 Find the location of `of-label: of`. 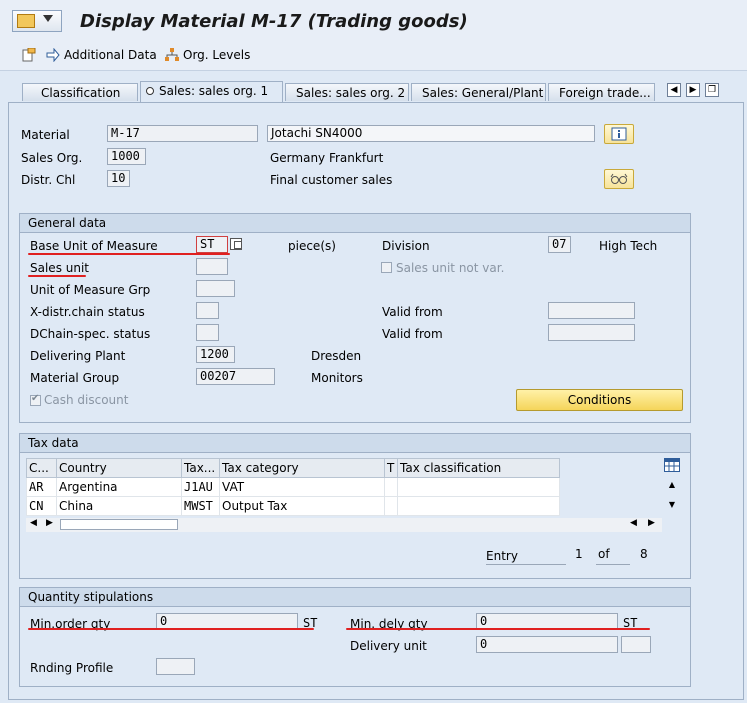

of-label: of is located at coordinates (604, 554).